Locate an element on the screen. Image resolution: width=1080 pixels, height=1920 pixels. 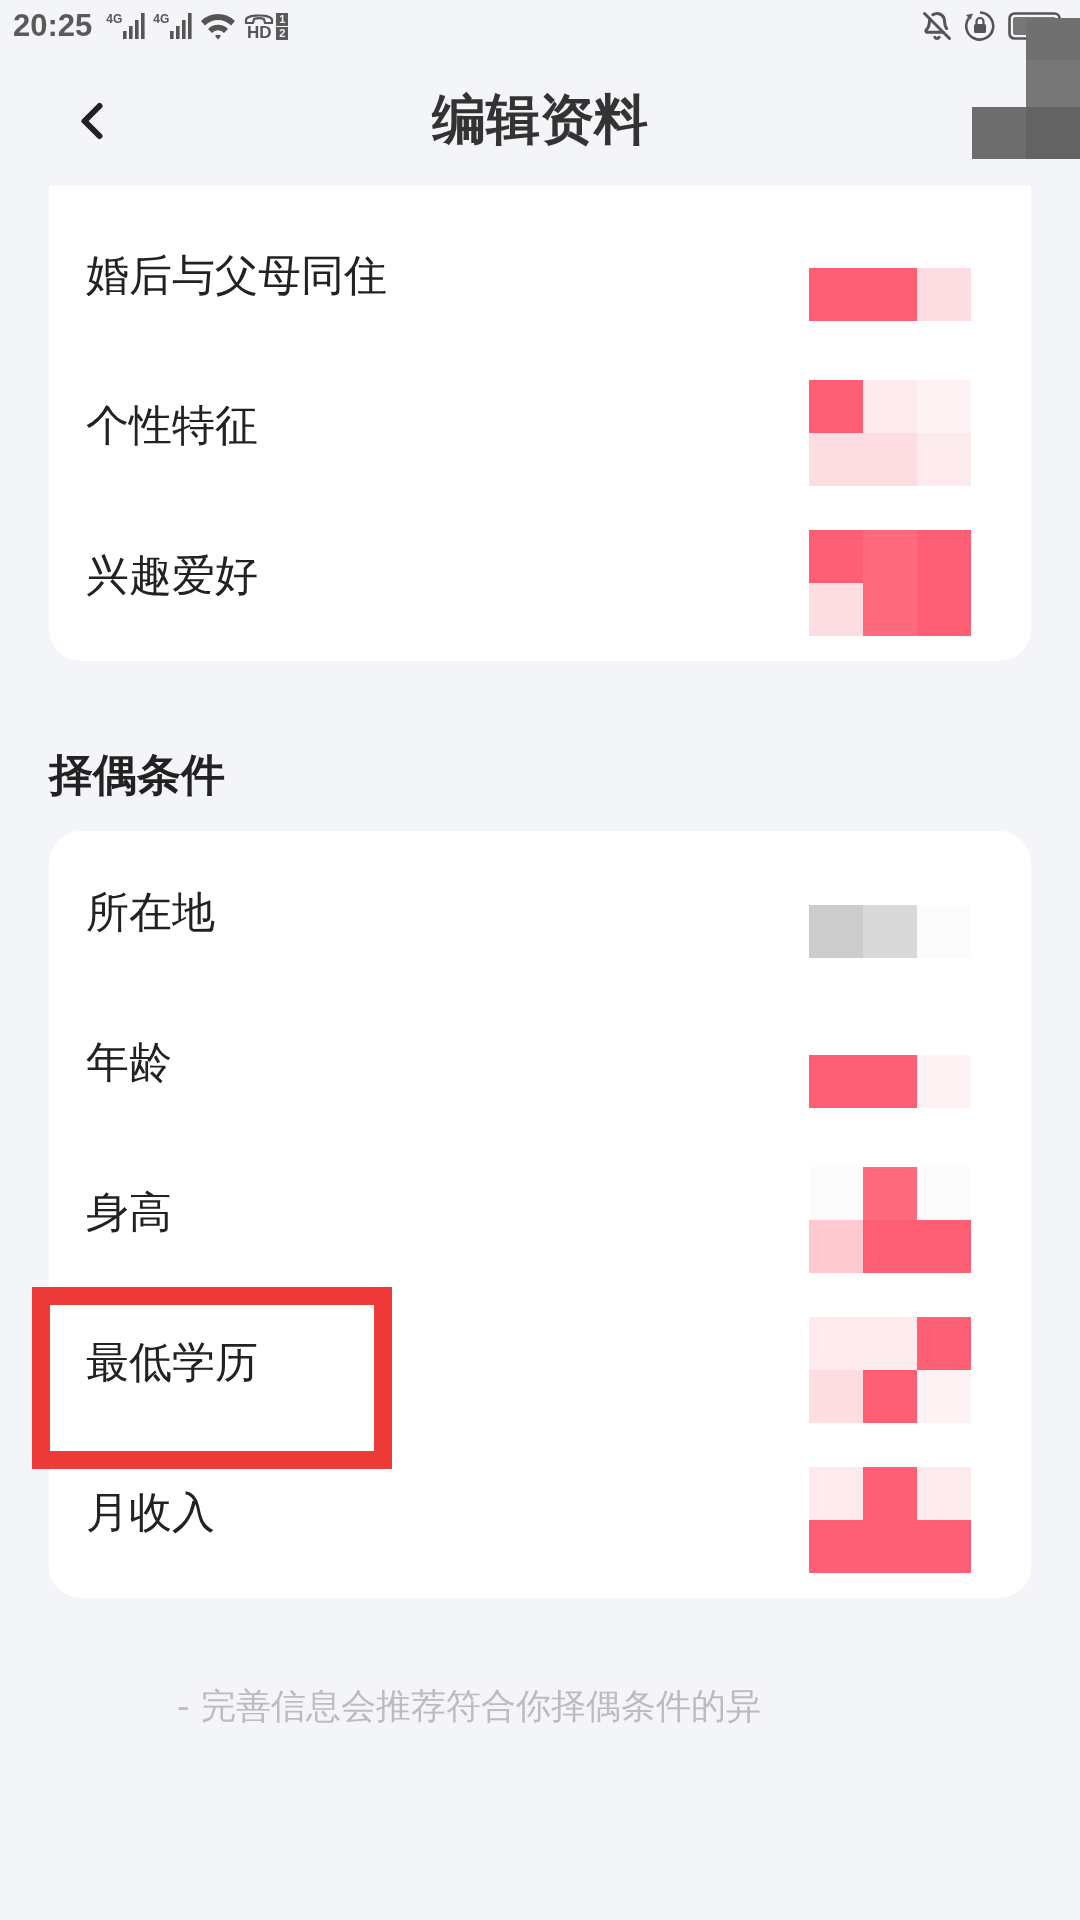
field-label: 最低学历 is located at coordinates (172, 1362).